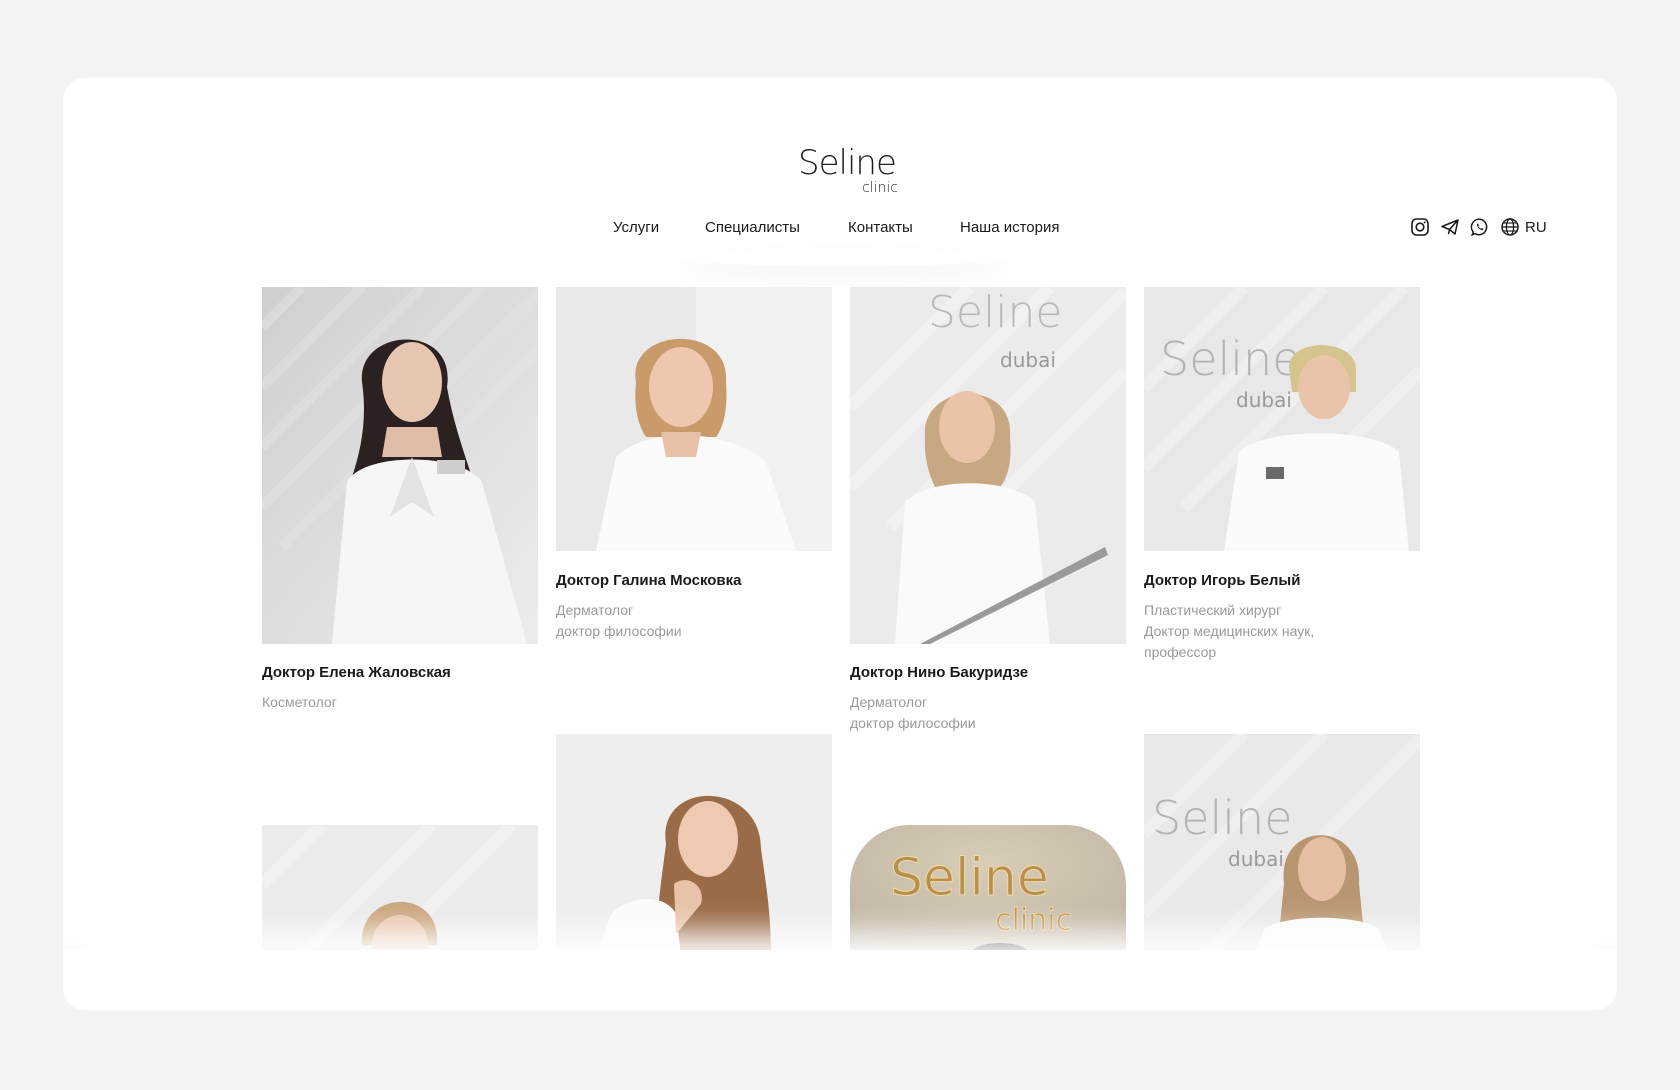 The height and width of the screenshot is (1090, 1680). I want to click on clinic-sign-text: Seline, so click(969, 878).